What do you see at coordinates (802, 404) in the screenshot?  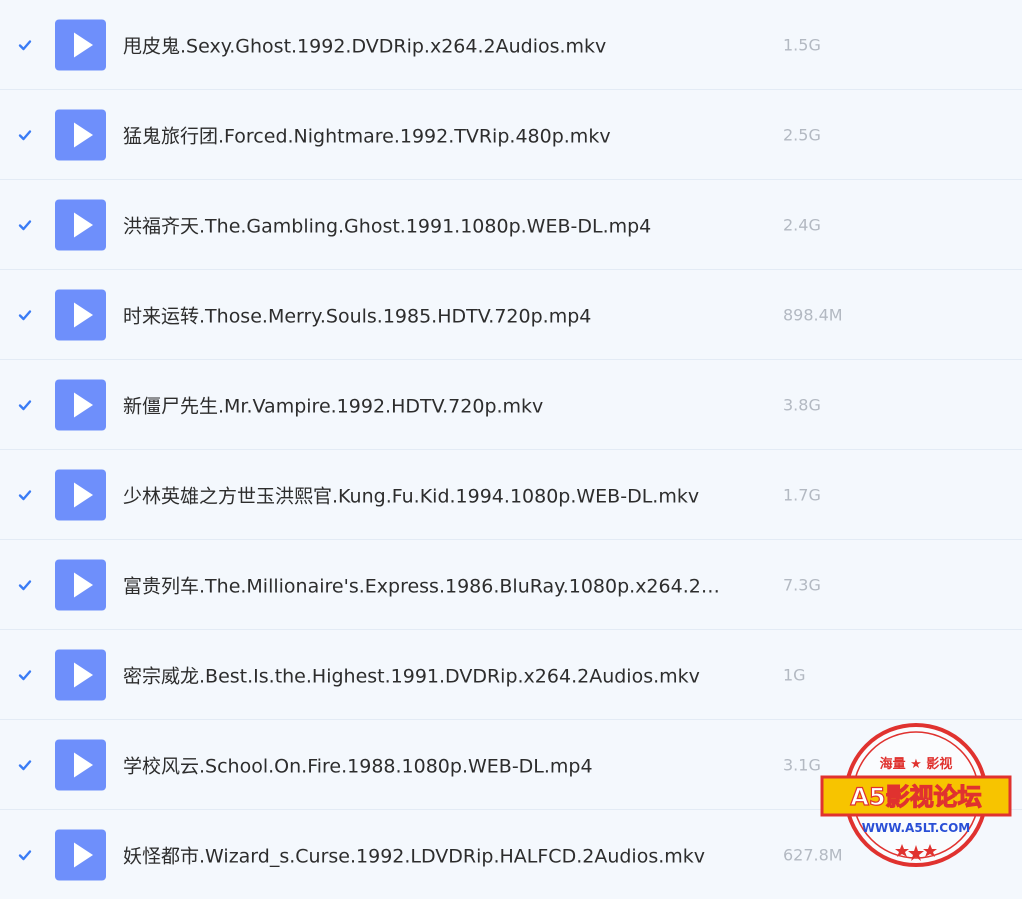 I see `file-size: 3.8G` at bounding box center [802, 404].